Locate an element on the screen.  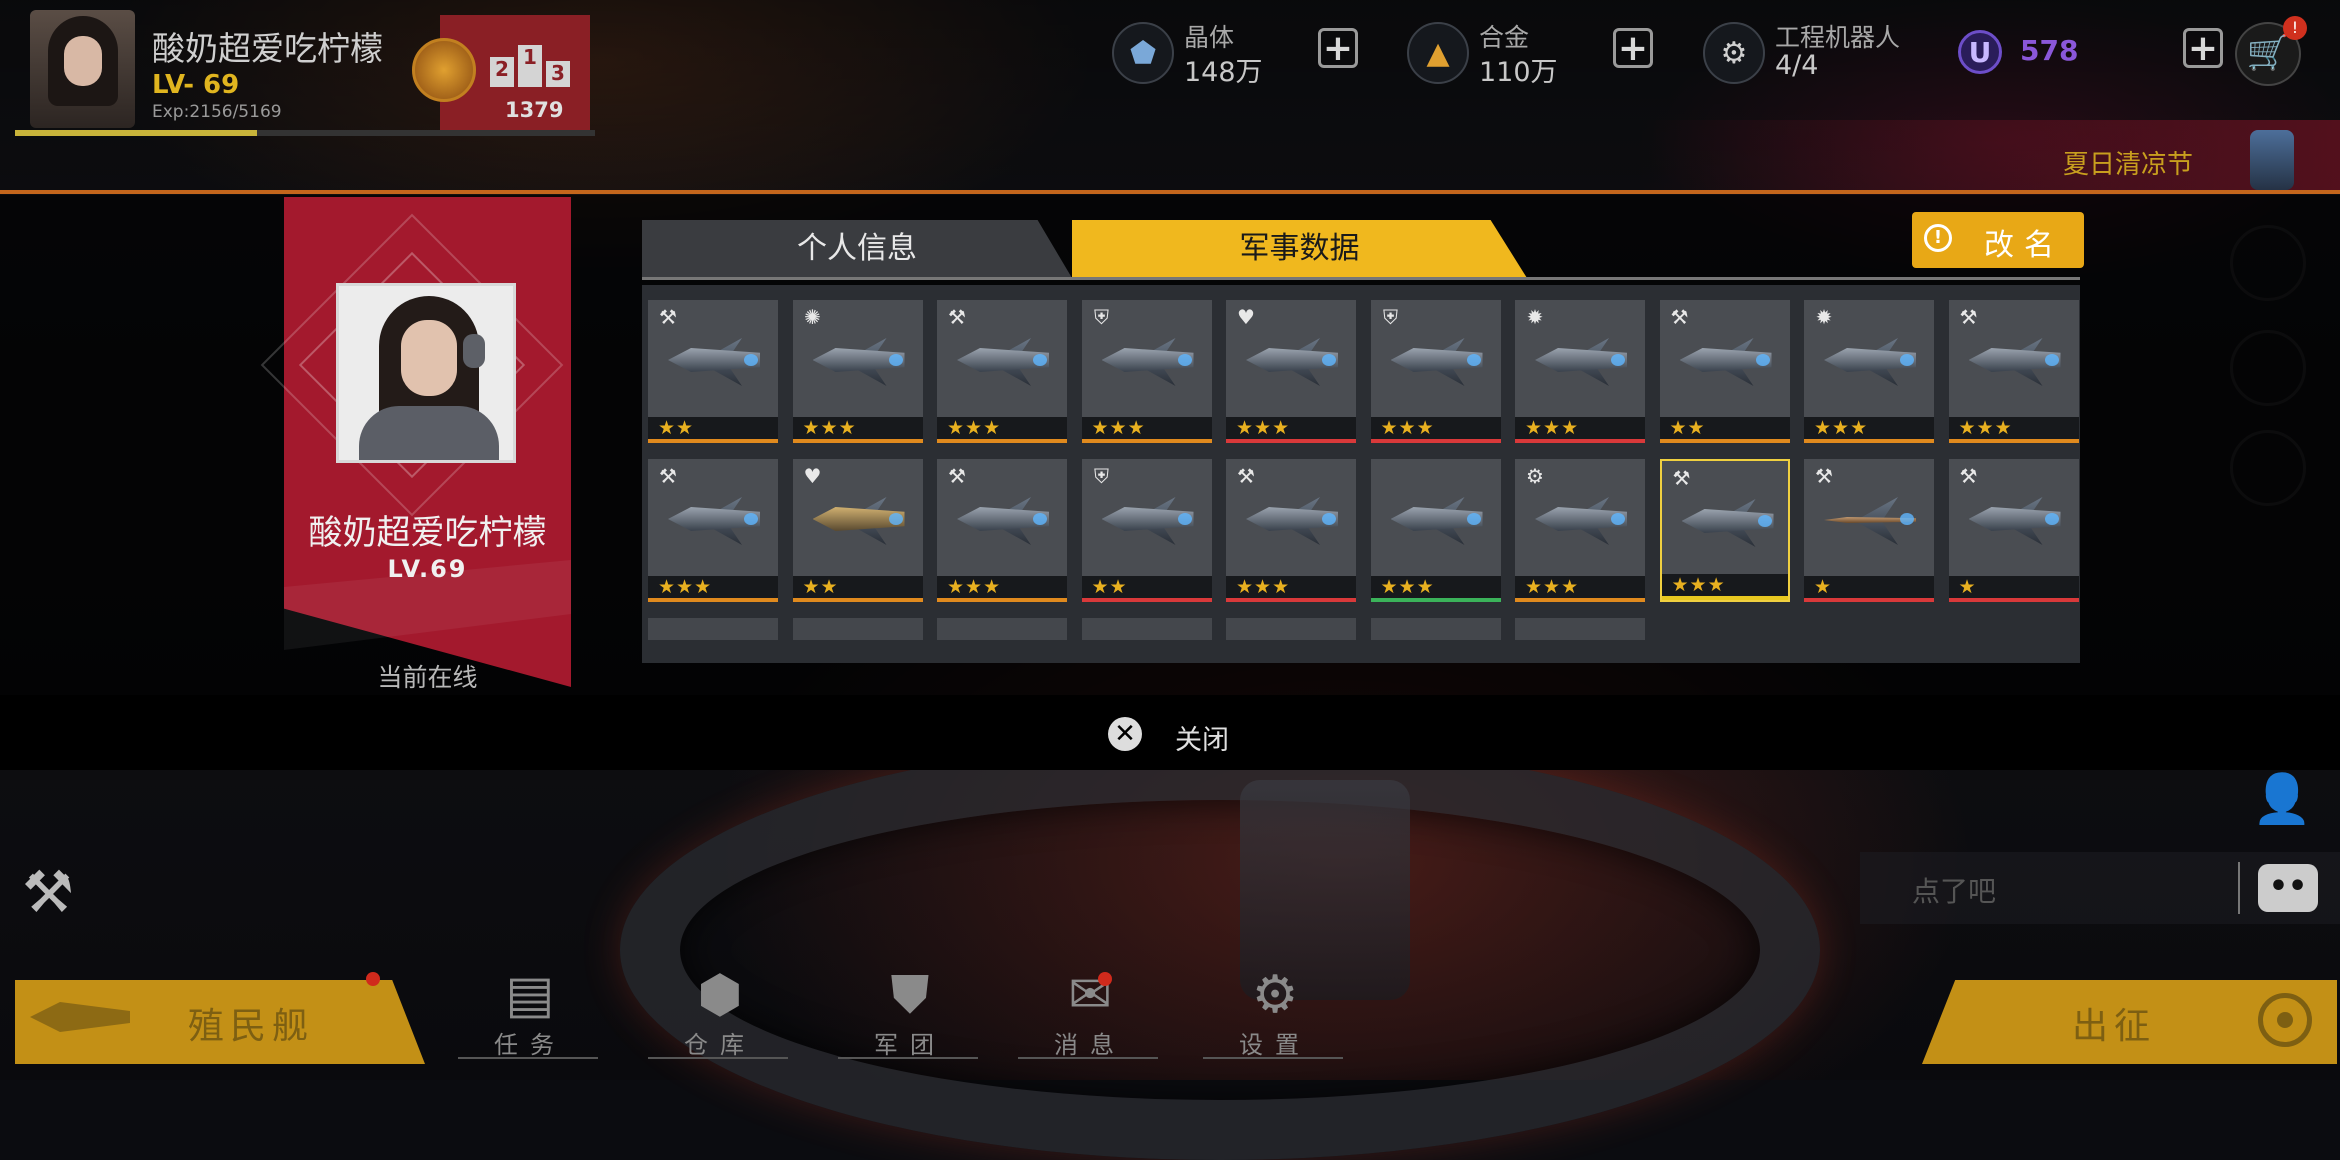
ship-card: ♥ ★★★ is located at coordinates (1291, 371).